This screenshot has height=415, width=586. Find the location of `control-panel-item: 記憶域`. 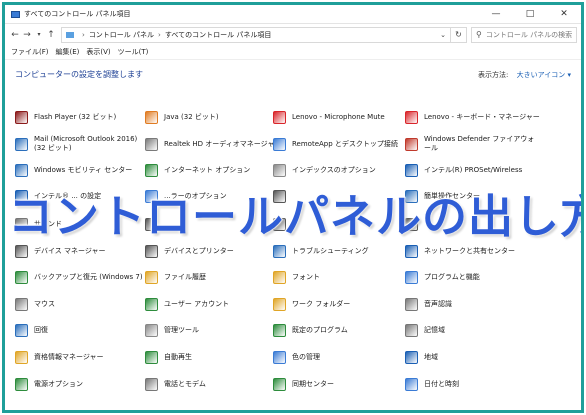

control-panel-item: 記憶域 is located at coordinates (472, 330).